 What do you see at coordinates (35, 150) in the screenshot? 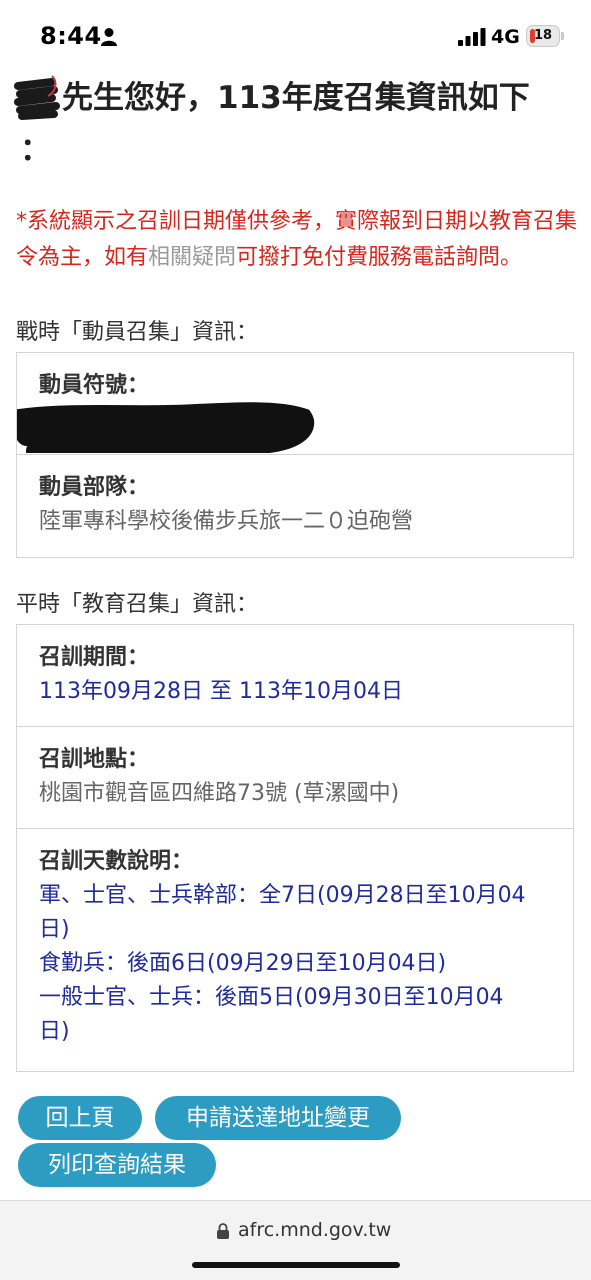
I see `page-title-line2: ：` at bounding box center [35, 150].